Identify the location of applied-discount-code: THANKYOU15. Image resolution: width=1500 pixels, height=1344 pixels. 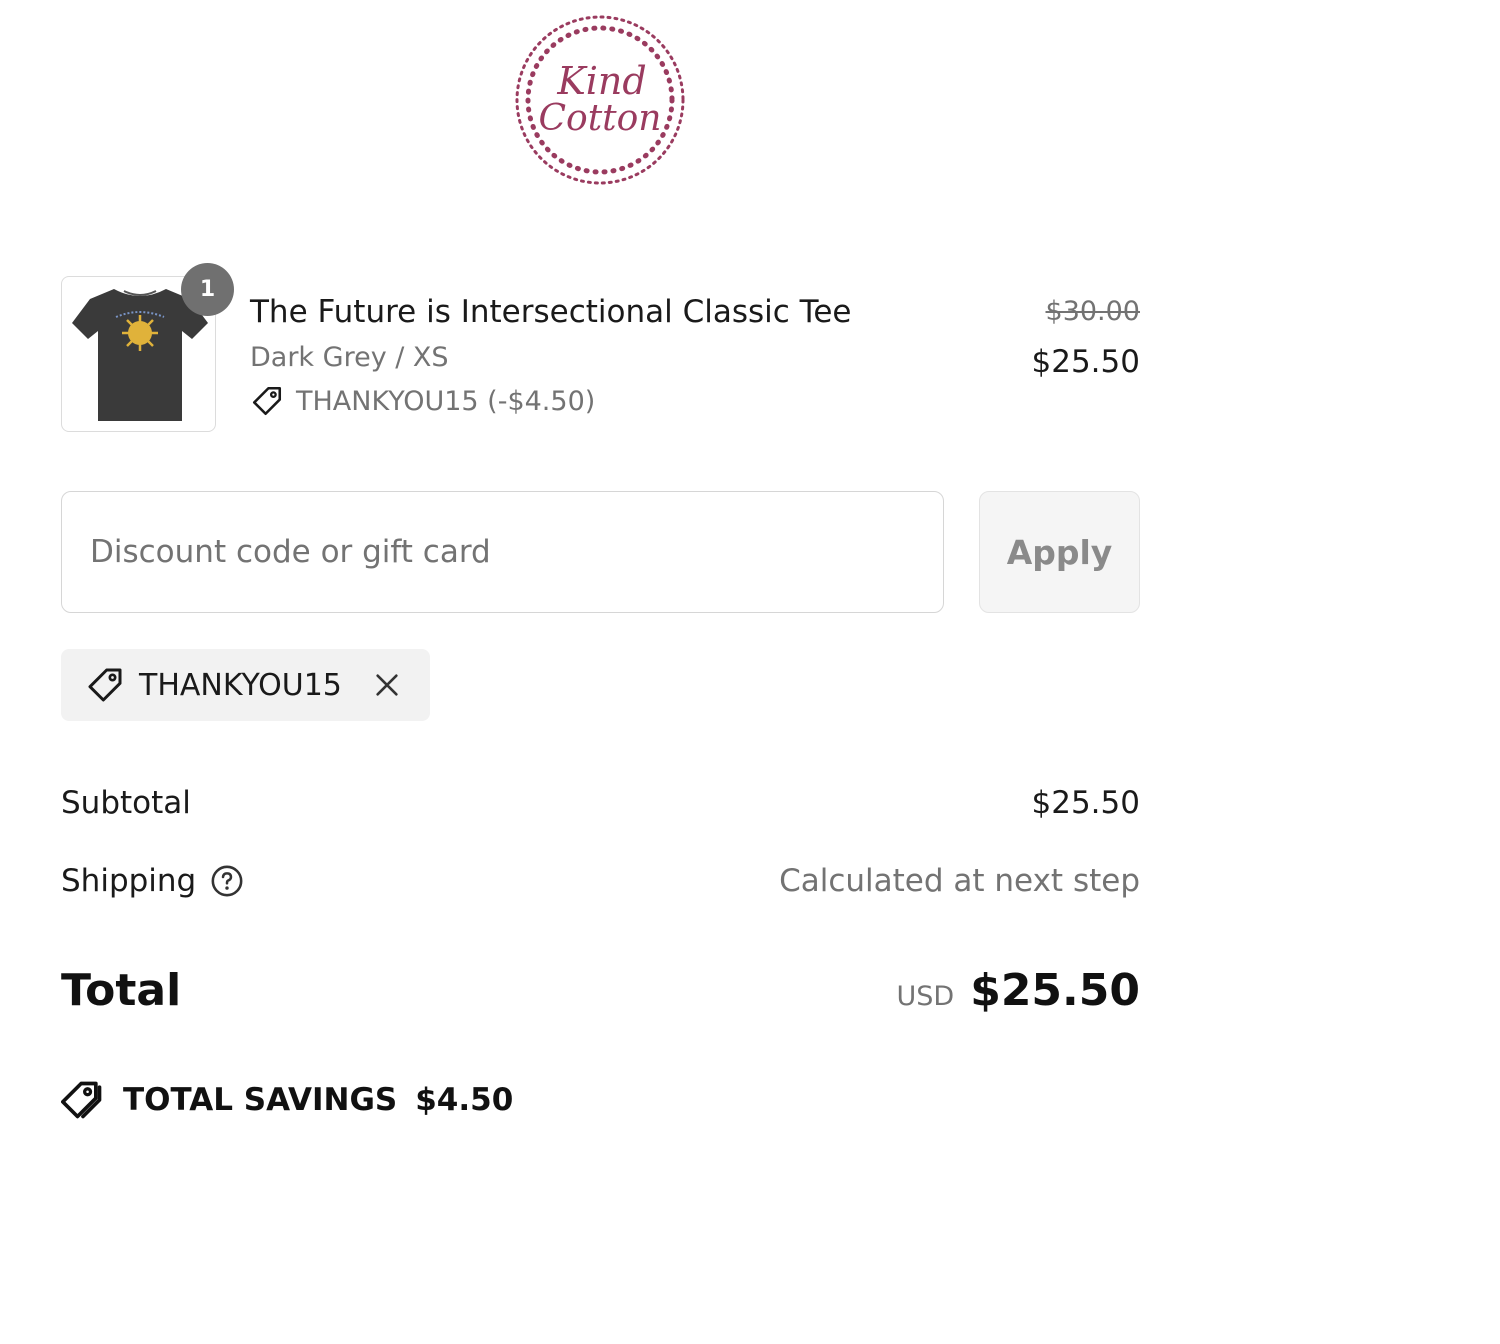
(240, 685).